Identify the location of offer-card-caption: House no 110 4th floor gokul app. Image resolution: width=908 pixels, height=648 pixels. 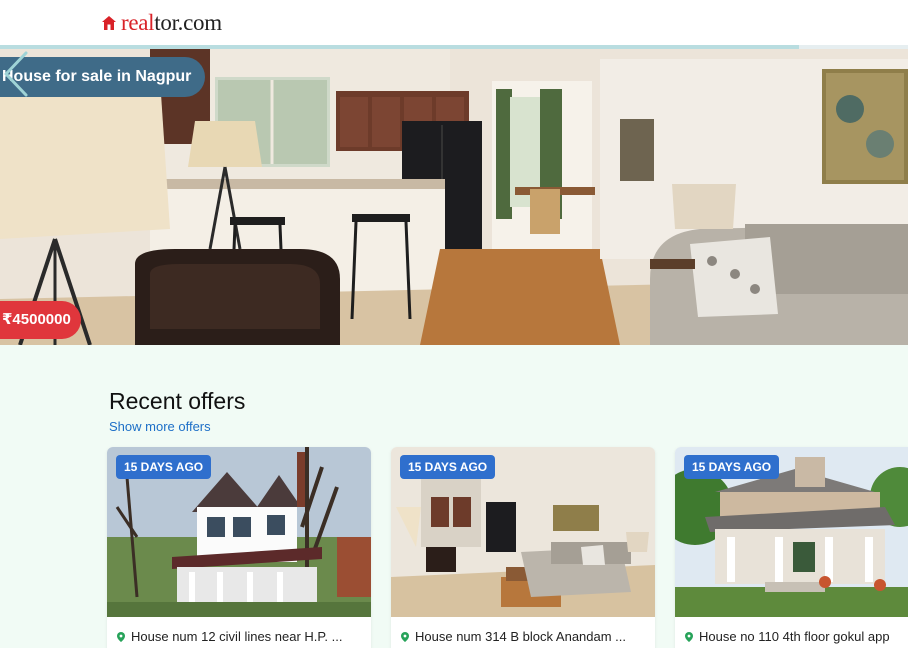
(796, 636).